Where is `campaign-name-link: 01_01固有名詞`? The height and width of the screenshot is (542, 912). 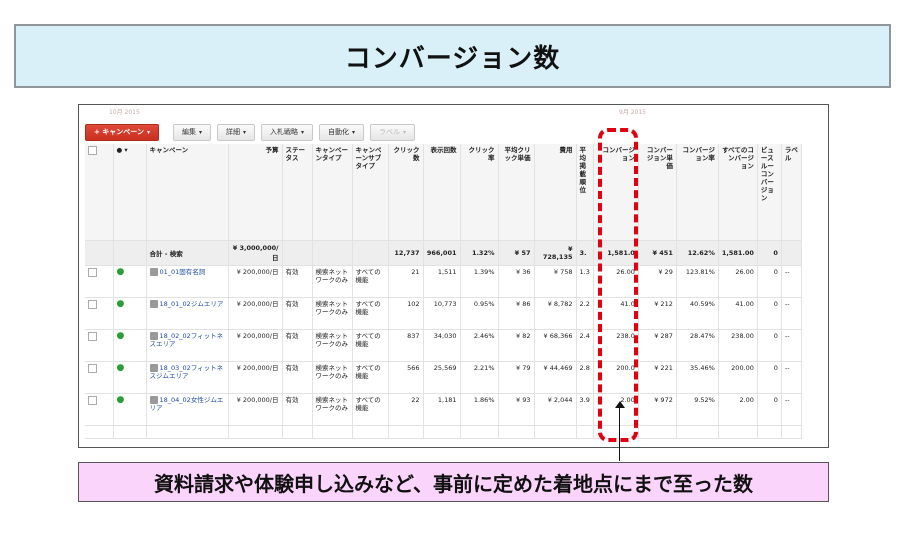 campaign-name-link: 01_01固有名詞 is located at coordinates (183, 272).